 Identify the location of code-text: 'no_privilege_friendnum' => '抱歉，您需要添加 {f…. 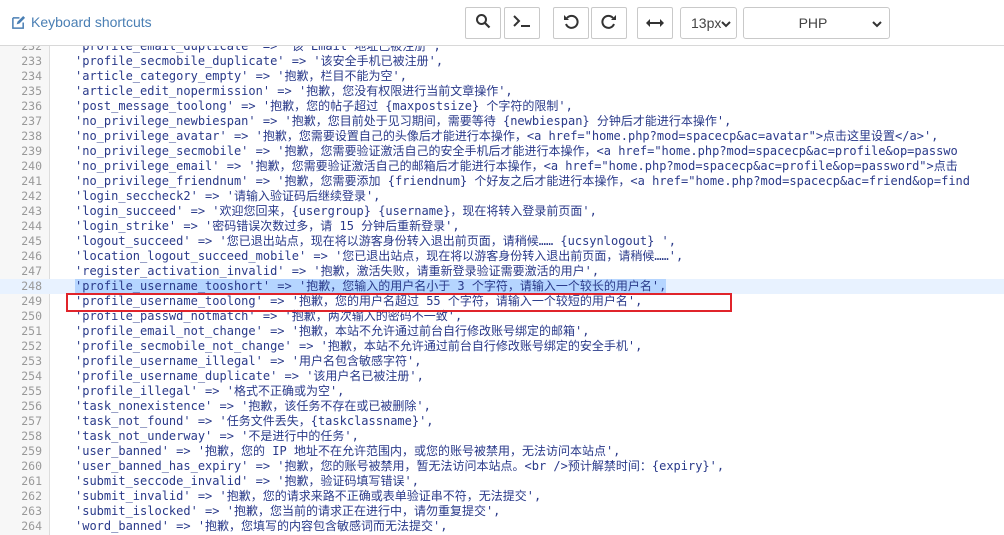
(522, 181).